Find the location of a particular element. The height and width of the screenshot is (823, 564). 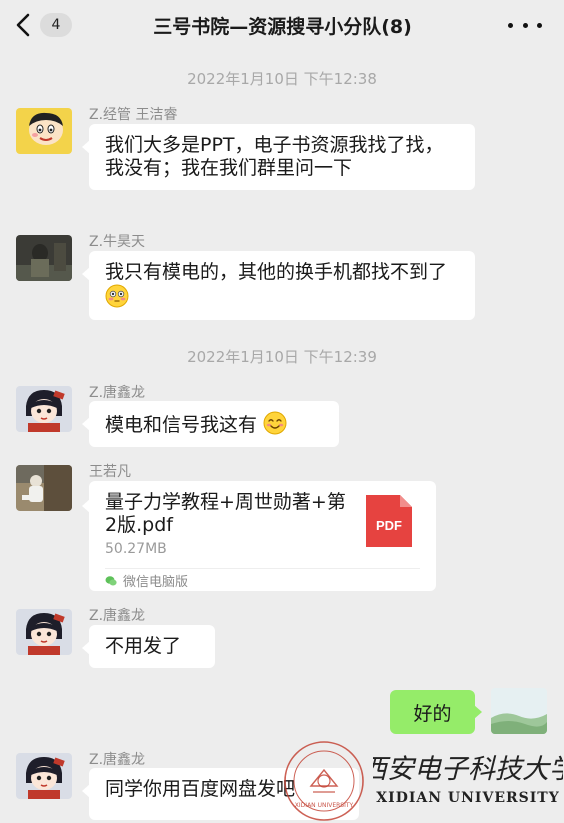

university-seal-icon: XIDIAN UNIVERSITY is located at coordinates (324, 781).